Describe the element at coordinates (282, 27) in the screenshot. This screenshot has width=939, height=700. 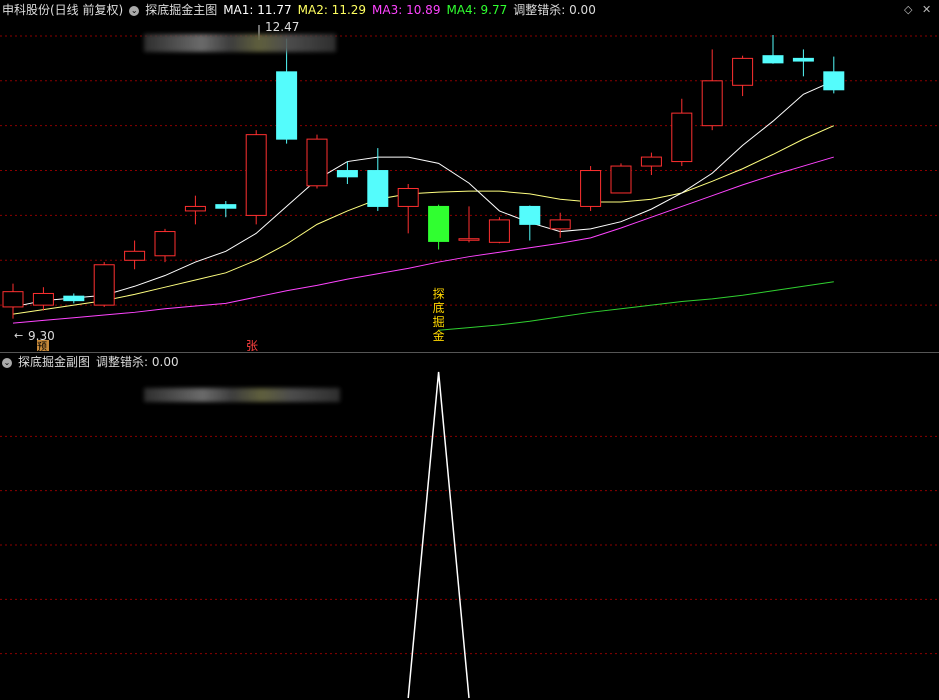
I see `high-price-label: 12.47` at that location.